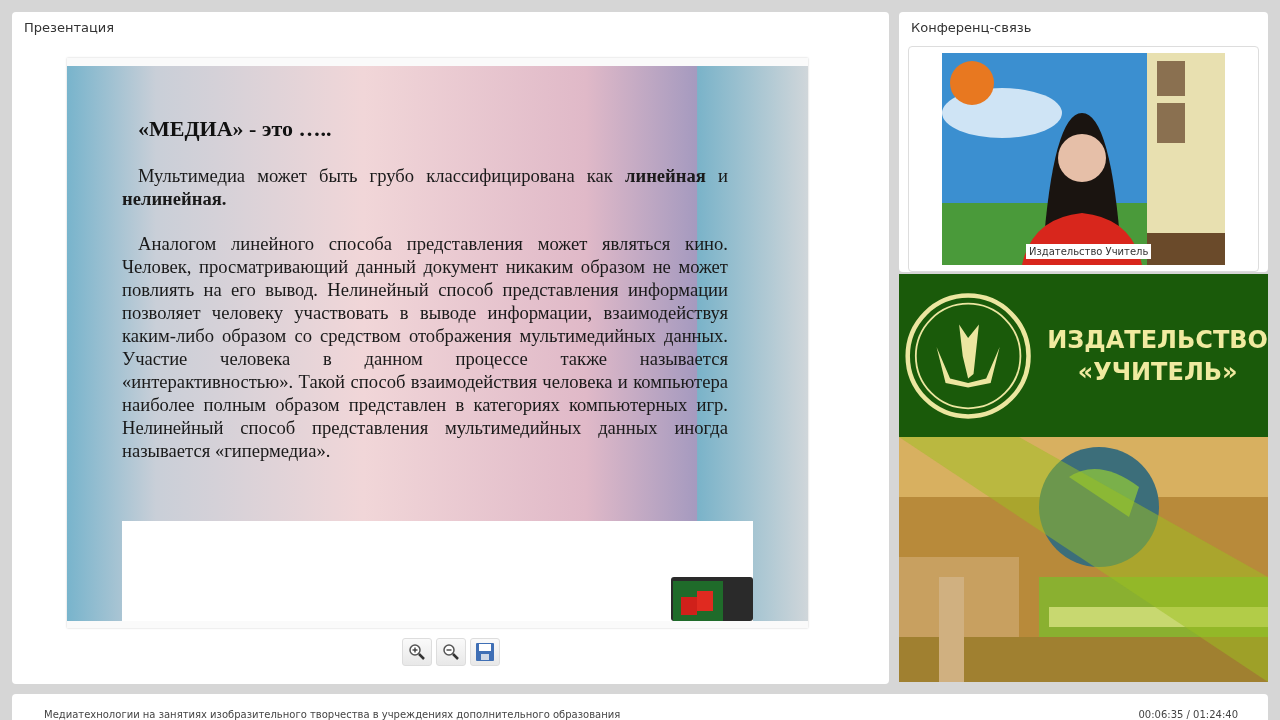 Image resolution: width=1280 pixels, height=720 pixels. I want to click on panel-title: Конференц-связь, so click(971, 28).